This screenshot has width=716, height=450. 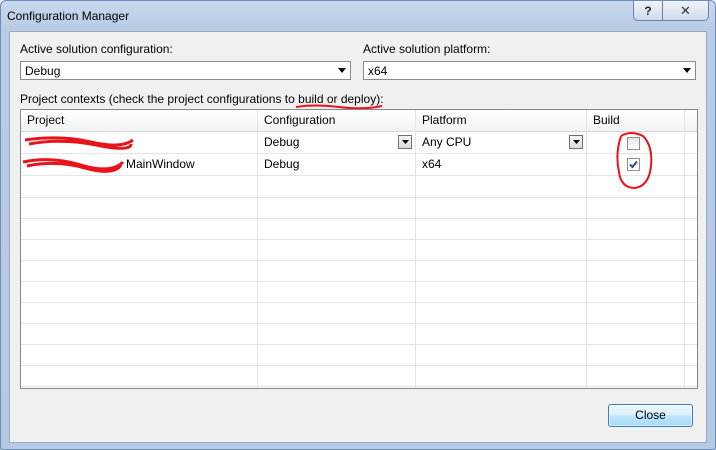 I want to click on window-close-button: ✕, so click(x=685, y=10).